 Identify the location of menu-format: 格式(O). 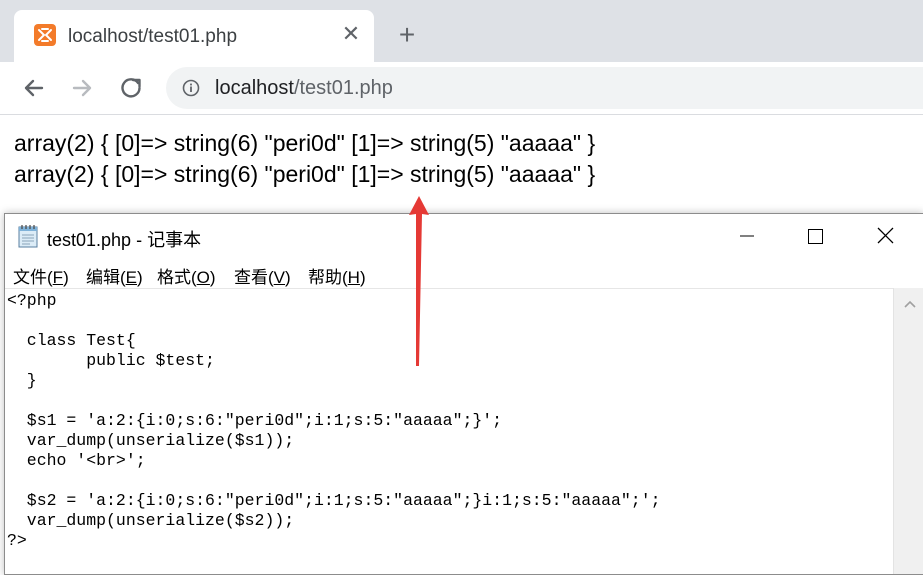
(186, 275).